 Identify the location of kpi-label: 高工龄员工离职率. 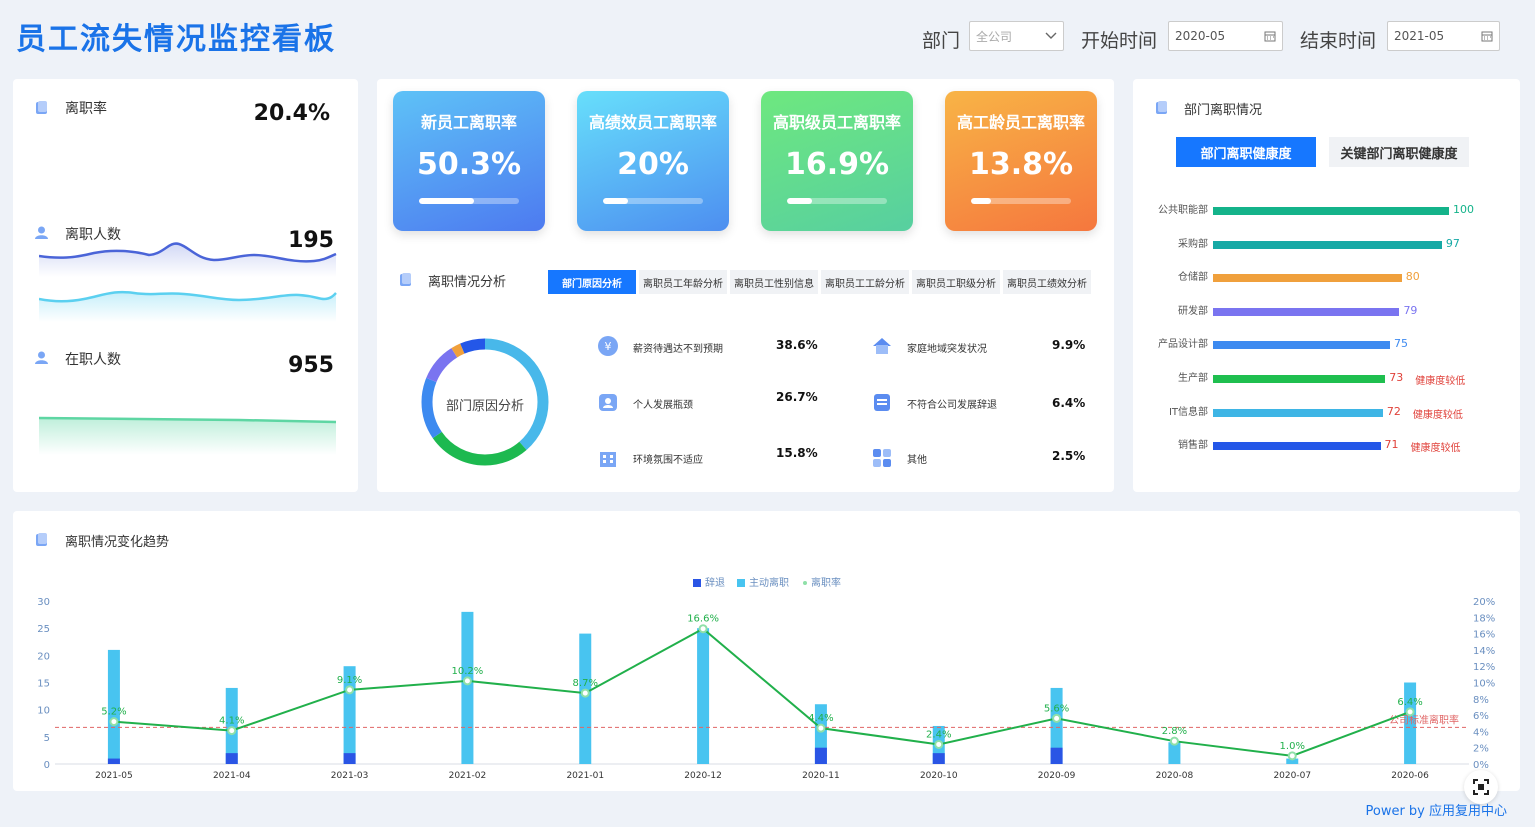
(1020, 122).